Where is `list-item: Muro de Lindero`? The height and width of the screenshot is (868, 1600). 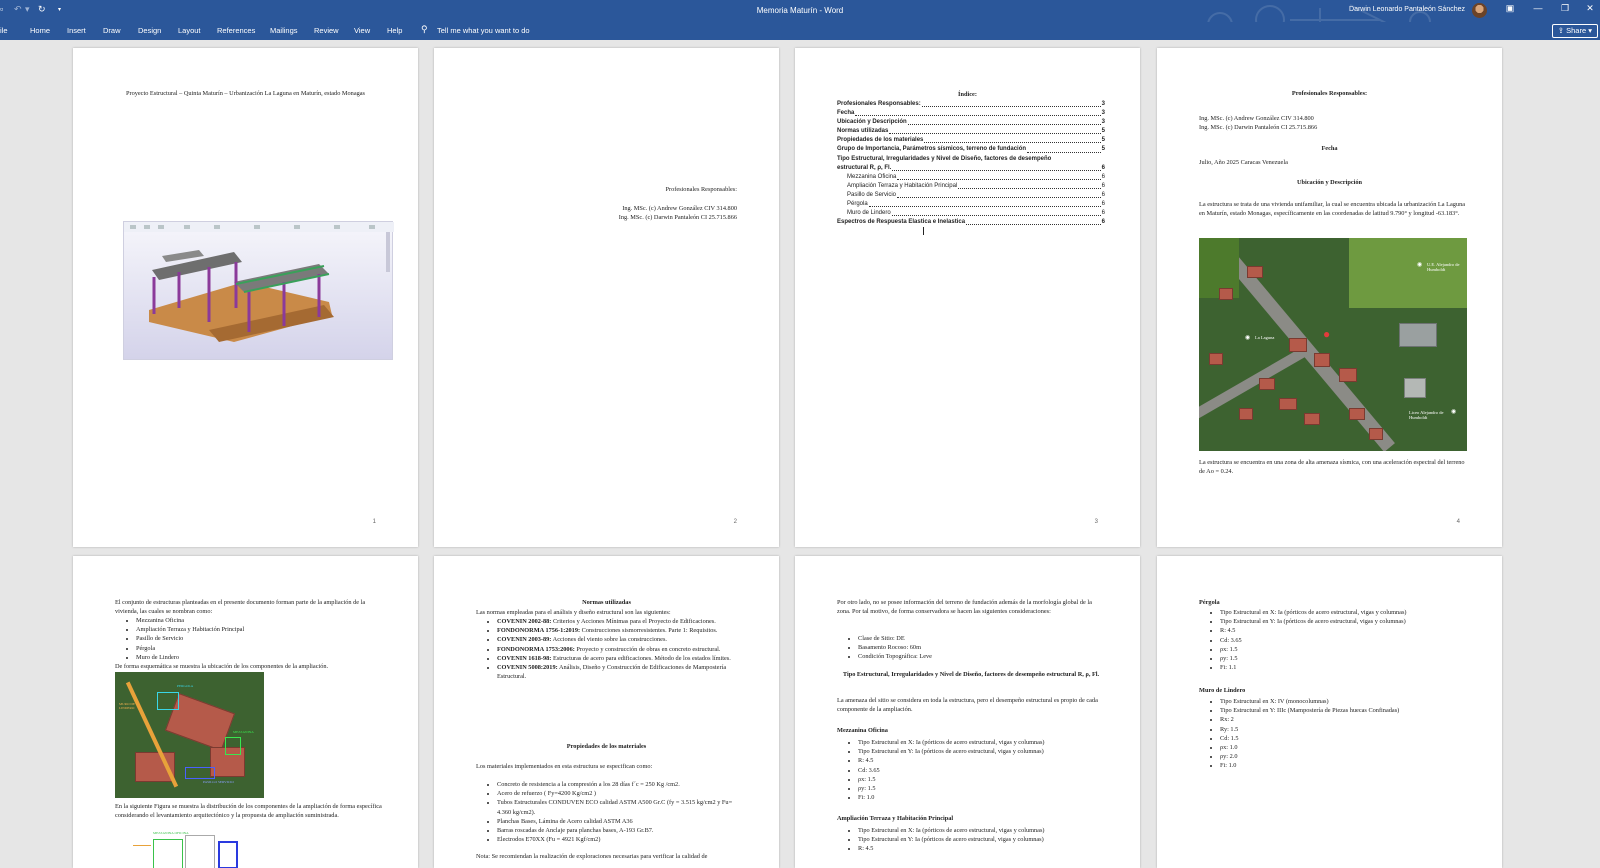 list-item: Muro de Lindero is located at coordinates (190, 657).